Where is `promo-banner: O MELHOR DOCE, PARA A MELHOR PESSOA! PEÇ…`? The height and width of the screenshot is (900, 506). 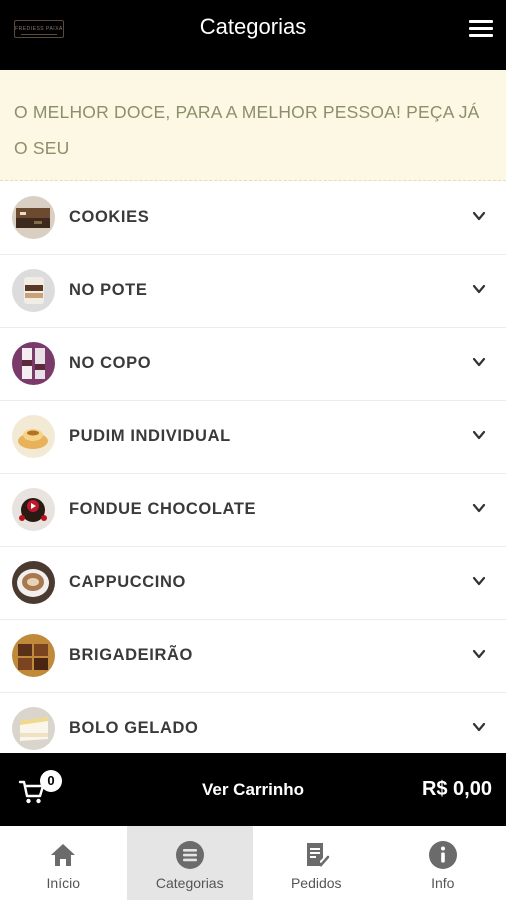 promo-banner: O MELHOR DOCE, PARA A MELHOR PESSOA! PEÇ… is located at coordinates (253, 125).